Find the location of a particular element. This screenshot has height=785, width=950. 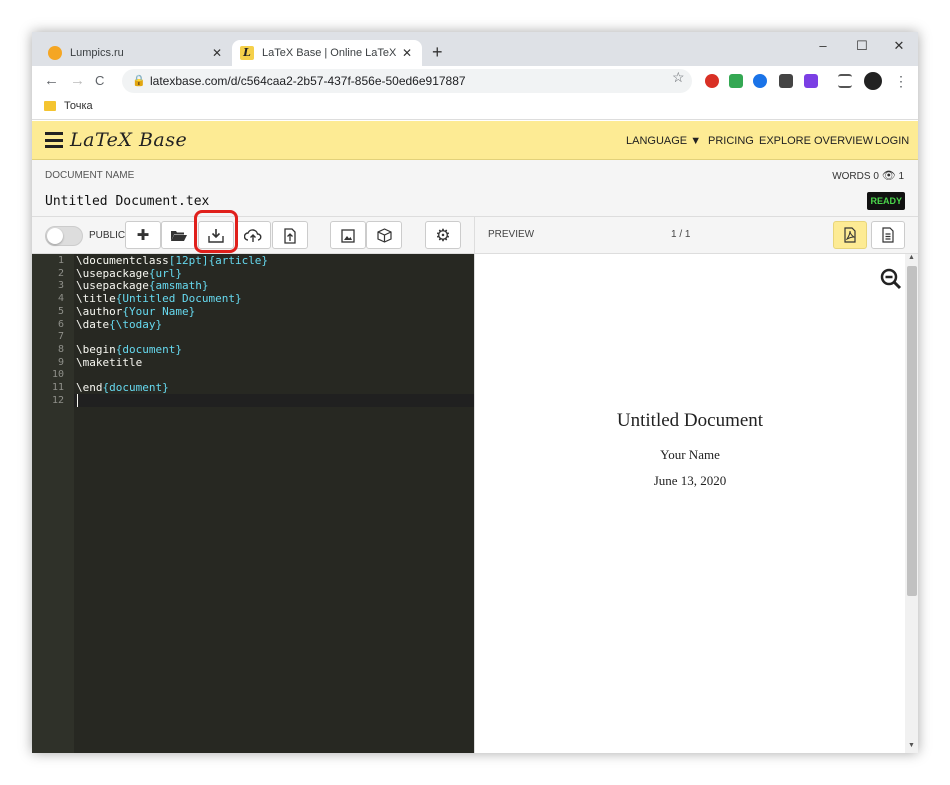

latex-command: \begin is located at coordinates (96, 349).